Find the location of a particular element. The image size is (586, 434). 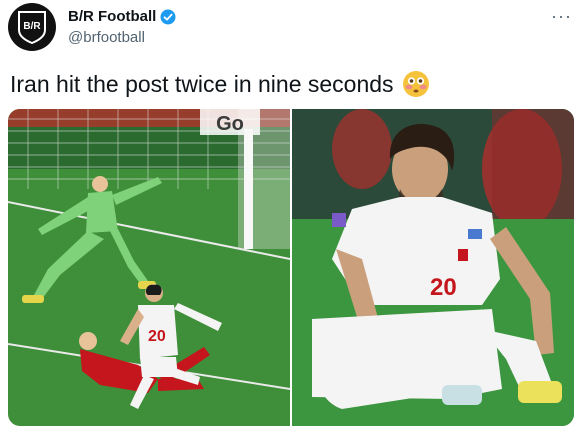

author-display-name: B/R Football is located at coordinates (112, 16).